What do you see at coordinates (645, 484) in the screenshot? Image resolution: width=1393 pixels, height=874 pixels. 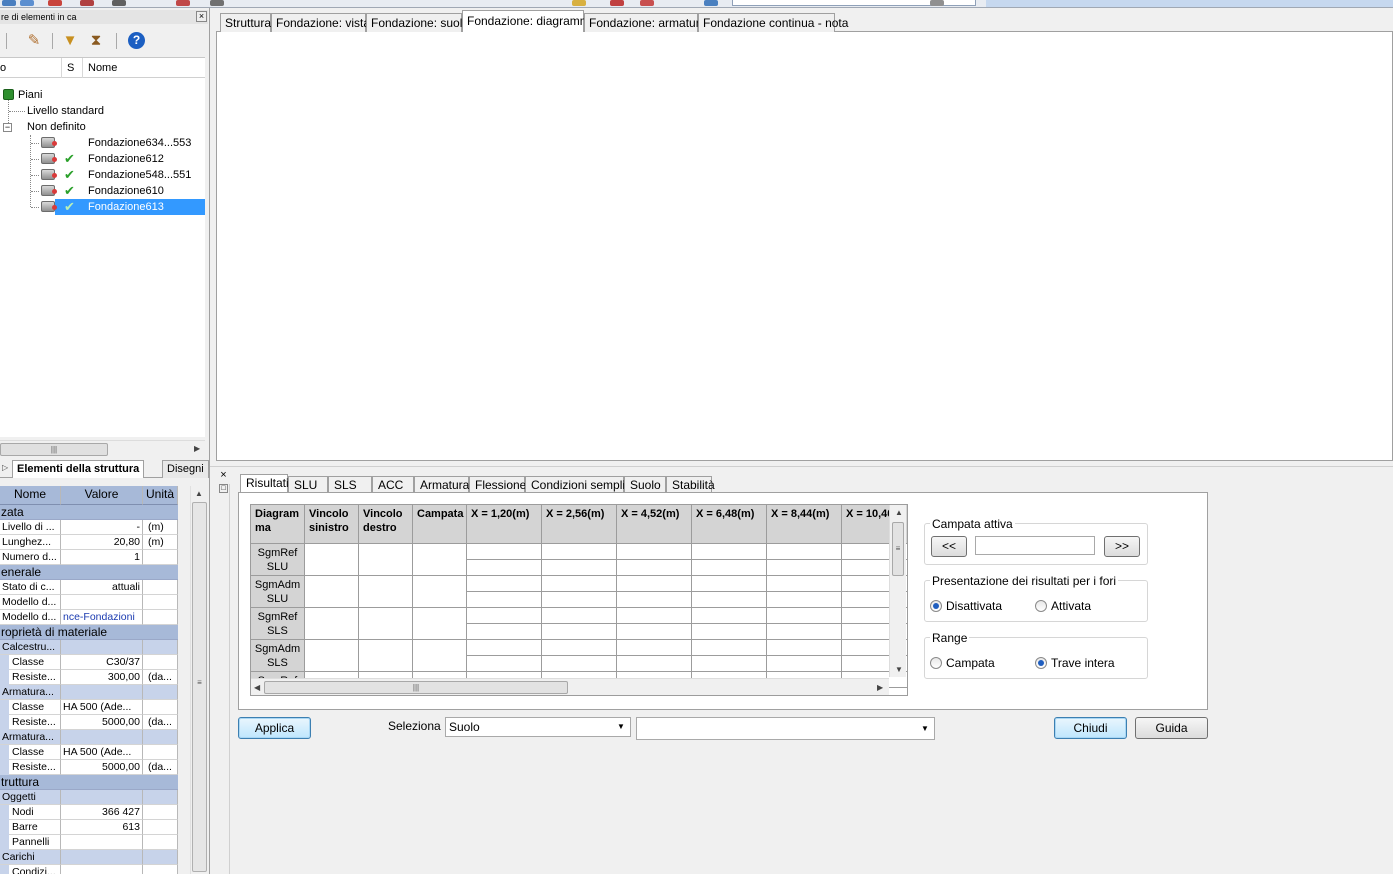 I see `results-tab: Suolo` at bounding box center [645, 484].